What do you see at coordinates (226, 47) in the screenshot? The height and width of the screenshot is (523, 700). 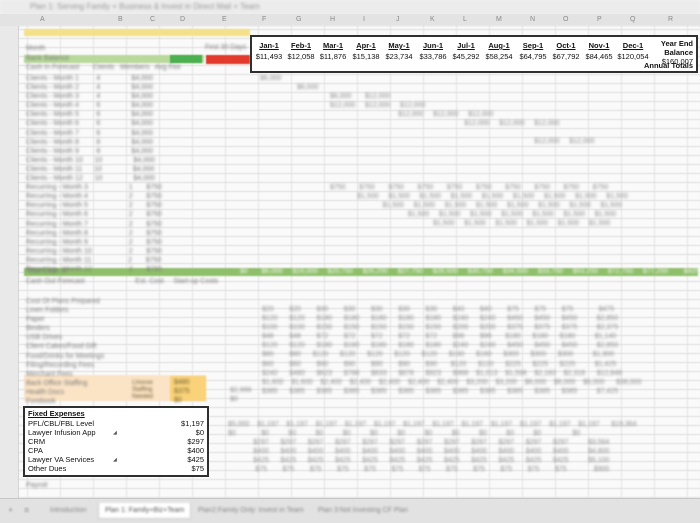 I see `blurred-values: First 30 Days` at bounding box center [226, 47].